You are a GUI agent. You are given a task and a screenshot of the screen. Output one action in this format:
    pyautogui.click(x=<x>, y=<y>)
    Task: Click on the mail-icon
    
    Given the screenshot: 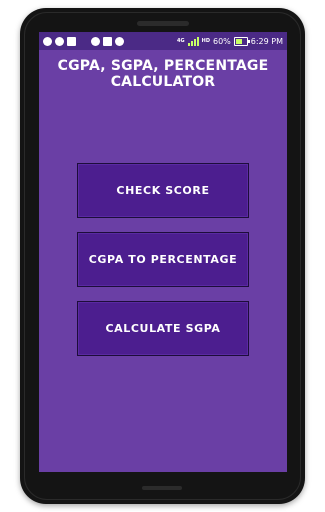 What is the action you would take?
    pyautogui.click(x=71, y=41)
    